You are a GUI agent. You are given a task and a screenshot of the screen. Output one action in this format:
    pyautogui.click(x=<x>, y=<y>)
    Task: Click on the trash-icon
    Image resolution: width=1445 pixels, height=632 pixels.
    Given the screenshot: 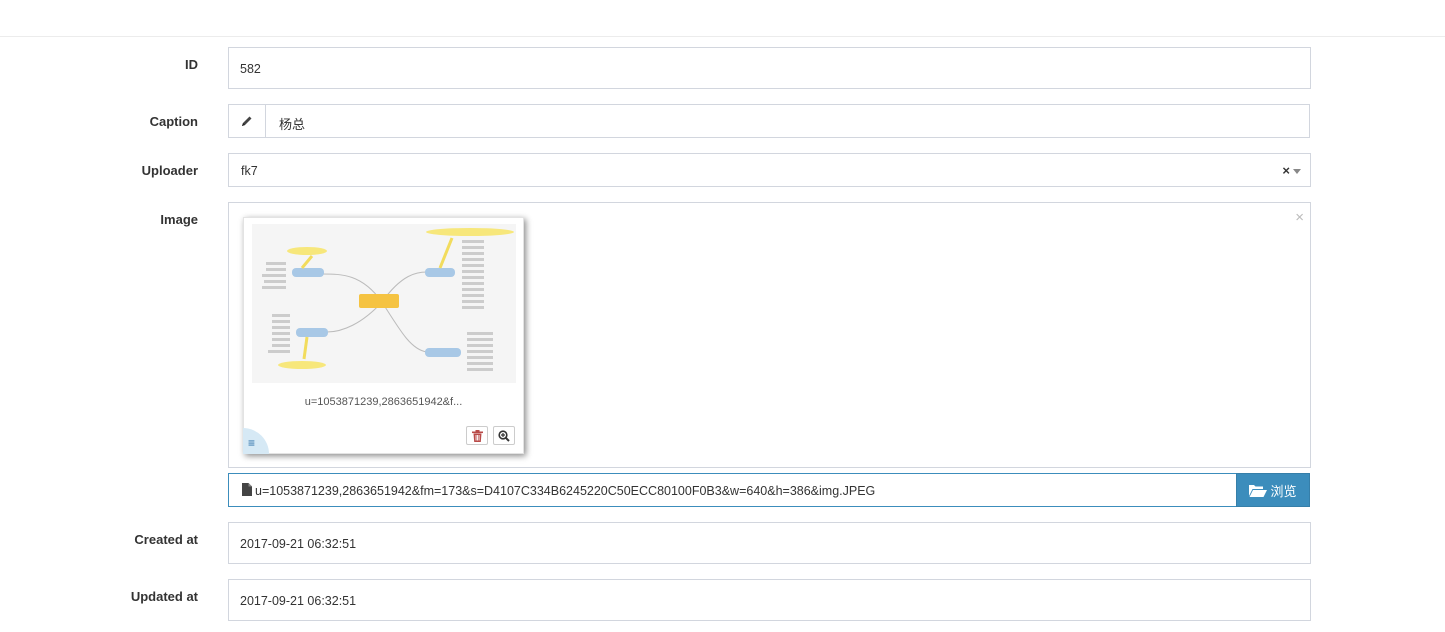 What is the action you would take?
    pyautogui.click(x=477, y=435)
    